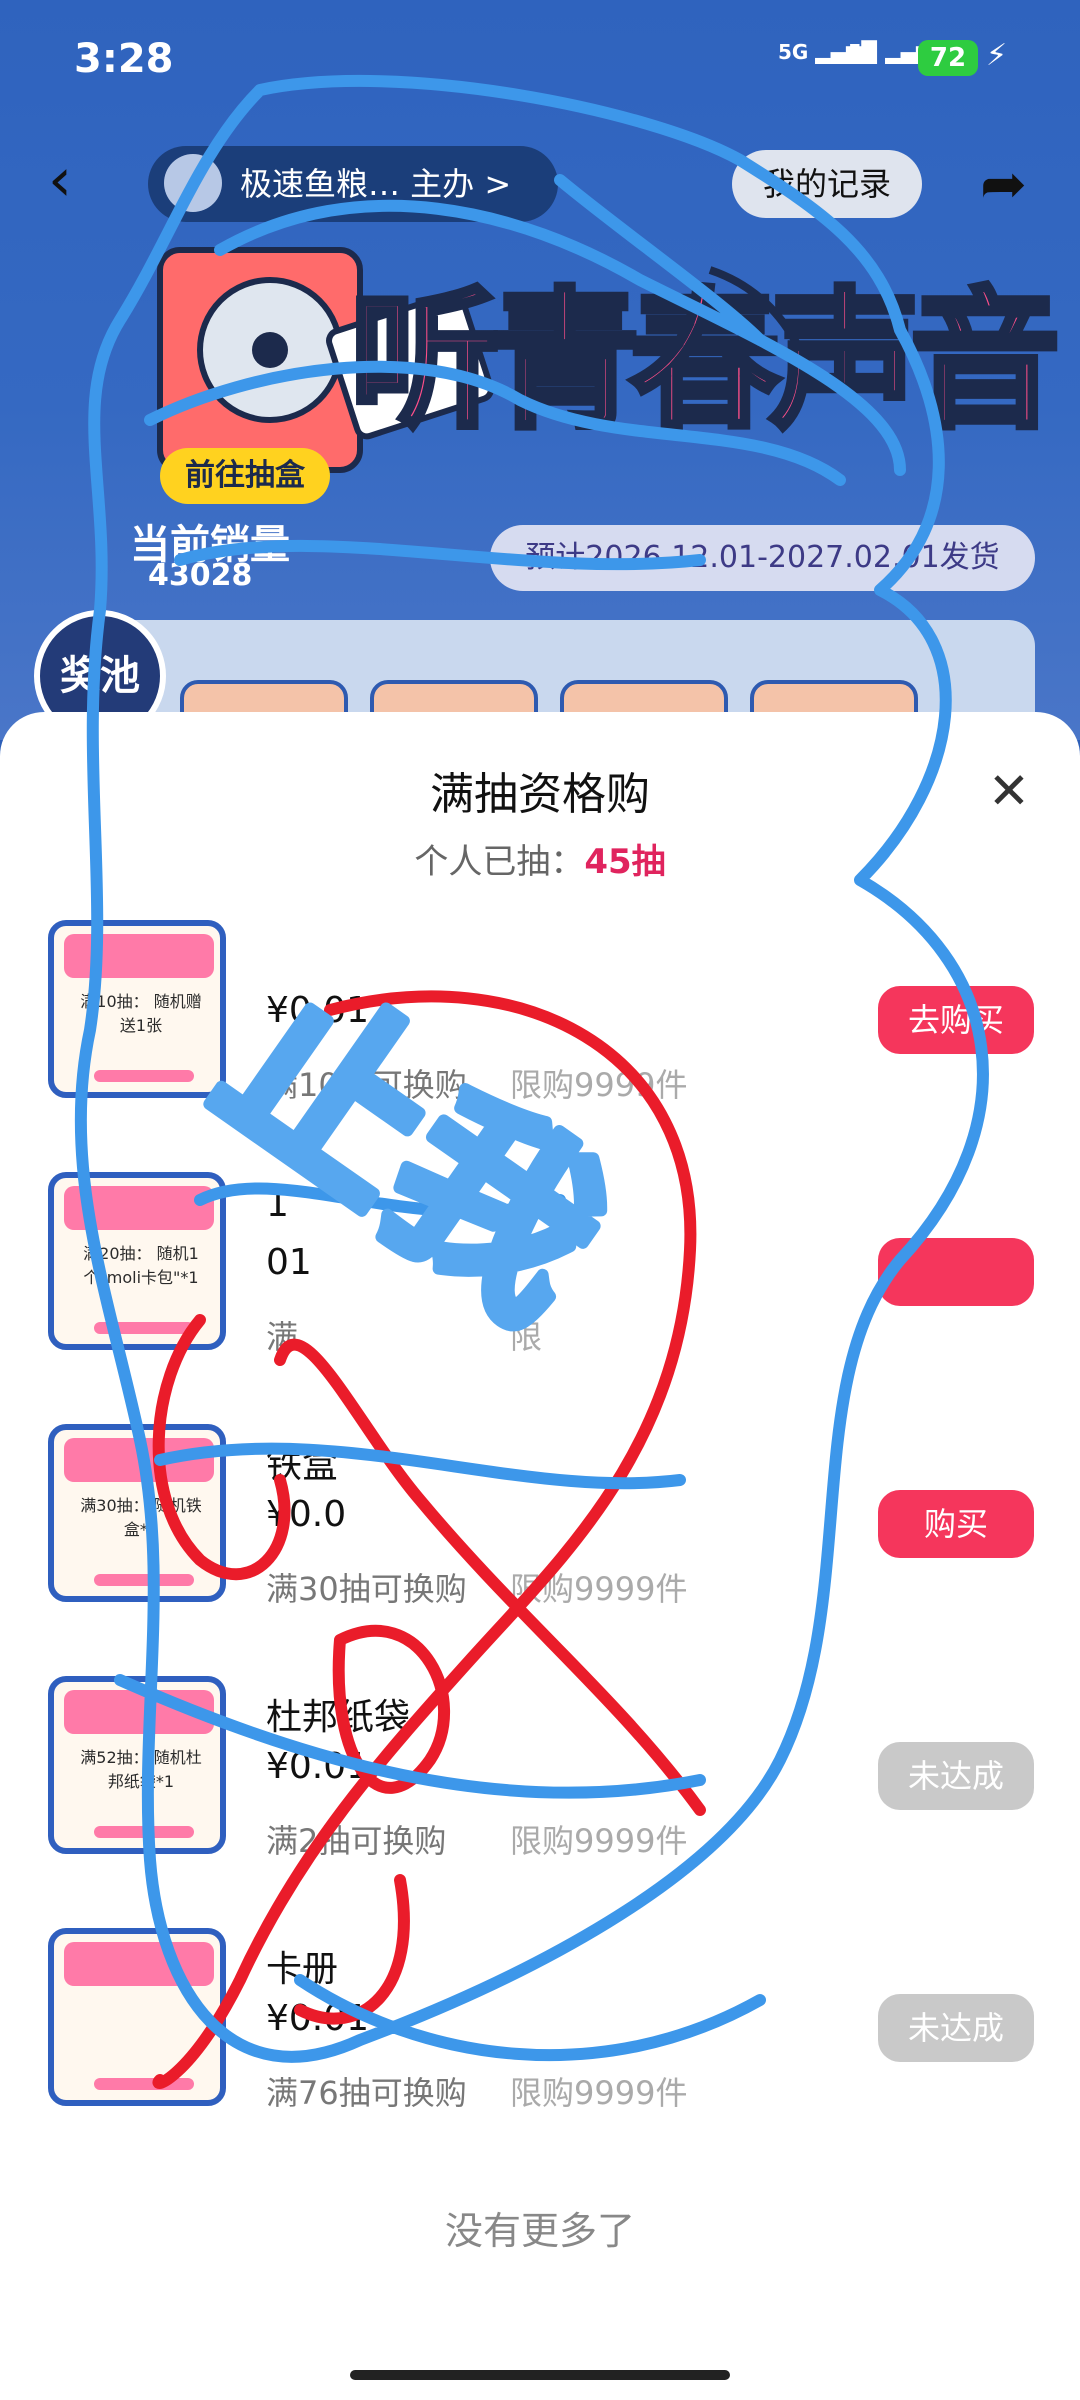 This screenshot has height=2400, width=1080. I want to click on share-icon: ➦, so click(1003, 184).